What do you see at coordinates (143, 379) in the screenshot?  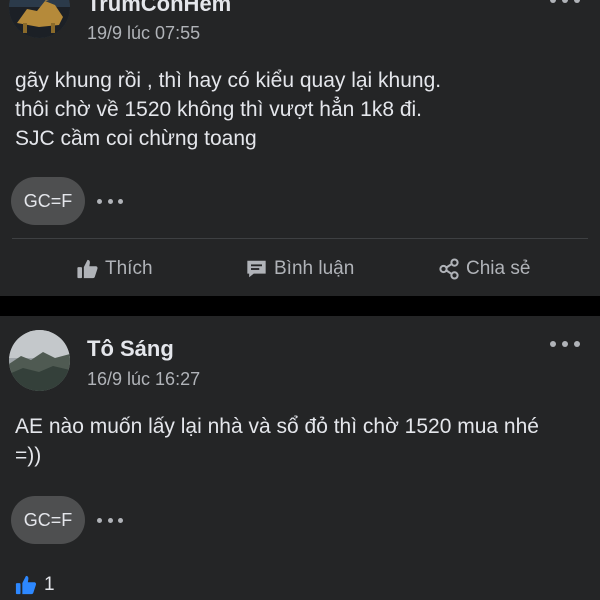 I see `post-timestamp: 16/9 lúc 16:27` at bounding box center [143, 379].